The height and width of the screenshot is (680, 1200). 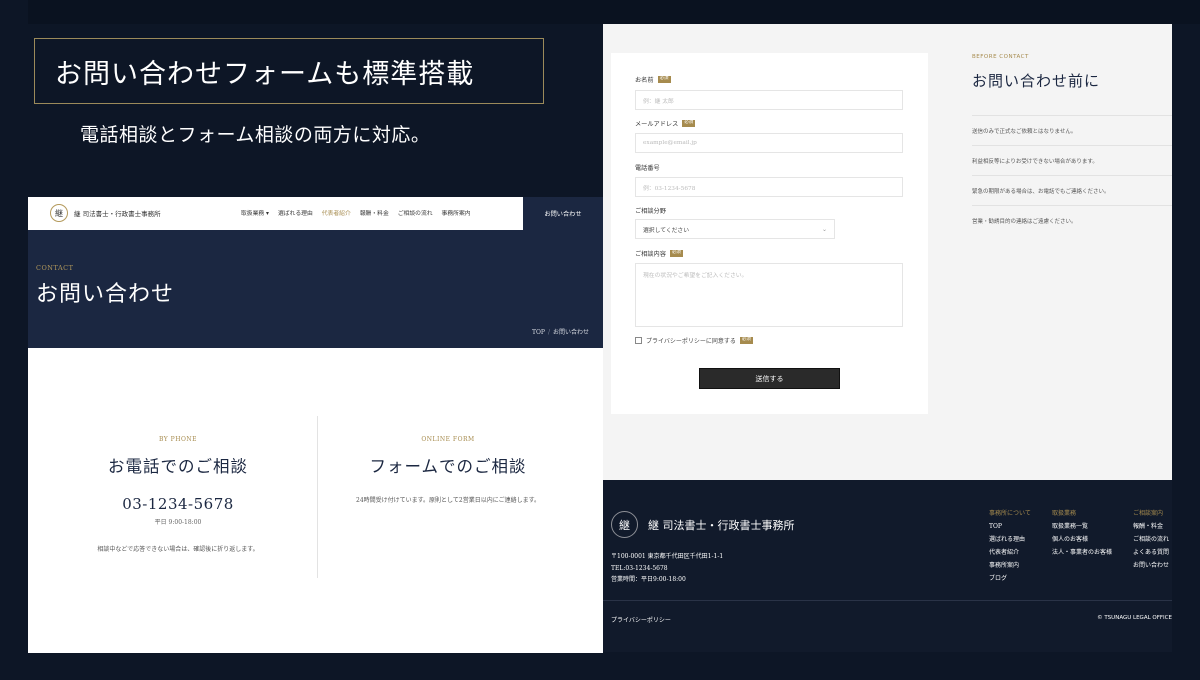 What do you see at coordinates (769, 100) in the screenshot?
I see `name-field: 例：継 太郎` at bounding box center [769, 100].